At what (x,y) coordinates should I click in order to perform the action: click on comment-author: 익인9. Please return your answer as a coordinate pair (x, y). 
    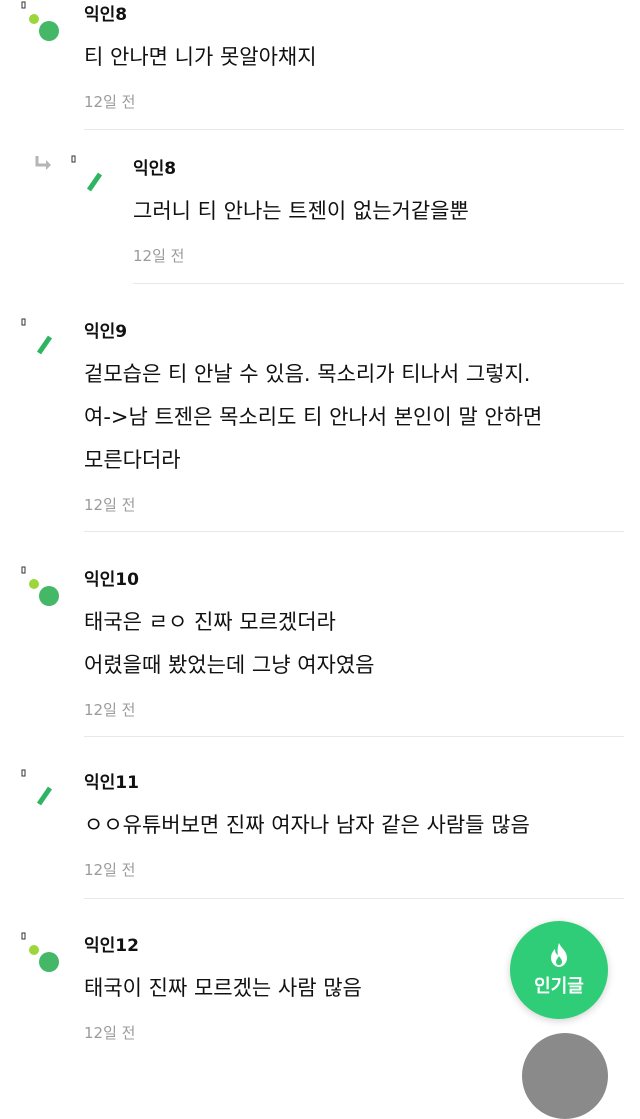
    Looking at the image, I should click on (354, 332).